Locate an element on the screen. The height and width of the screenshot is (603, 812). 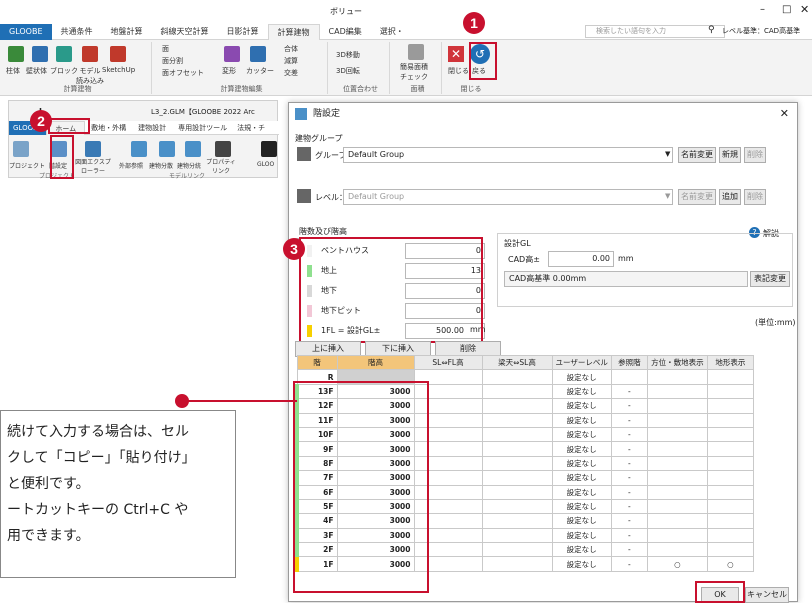
move3d-button: 3D移動 is located at coordinates (348, 55).